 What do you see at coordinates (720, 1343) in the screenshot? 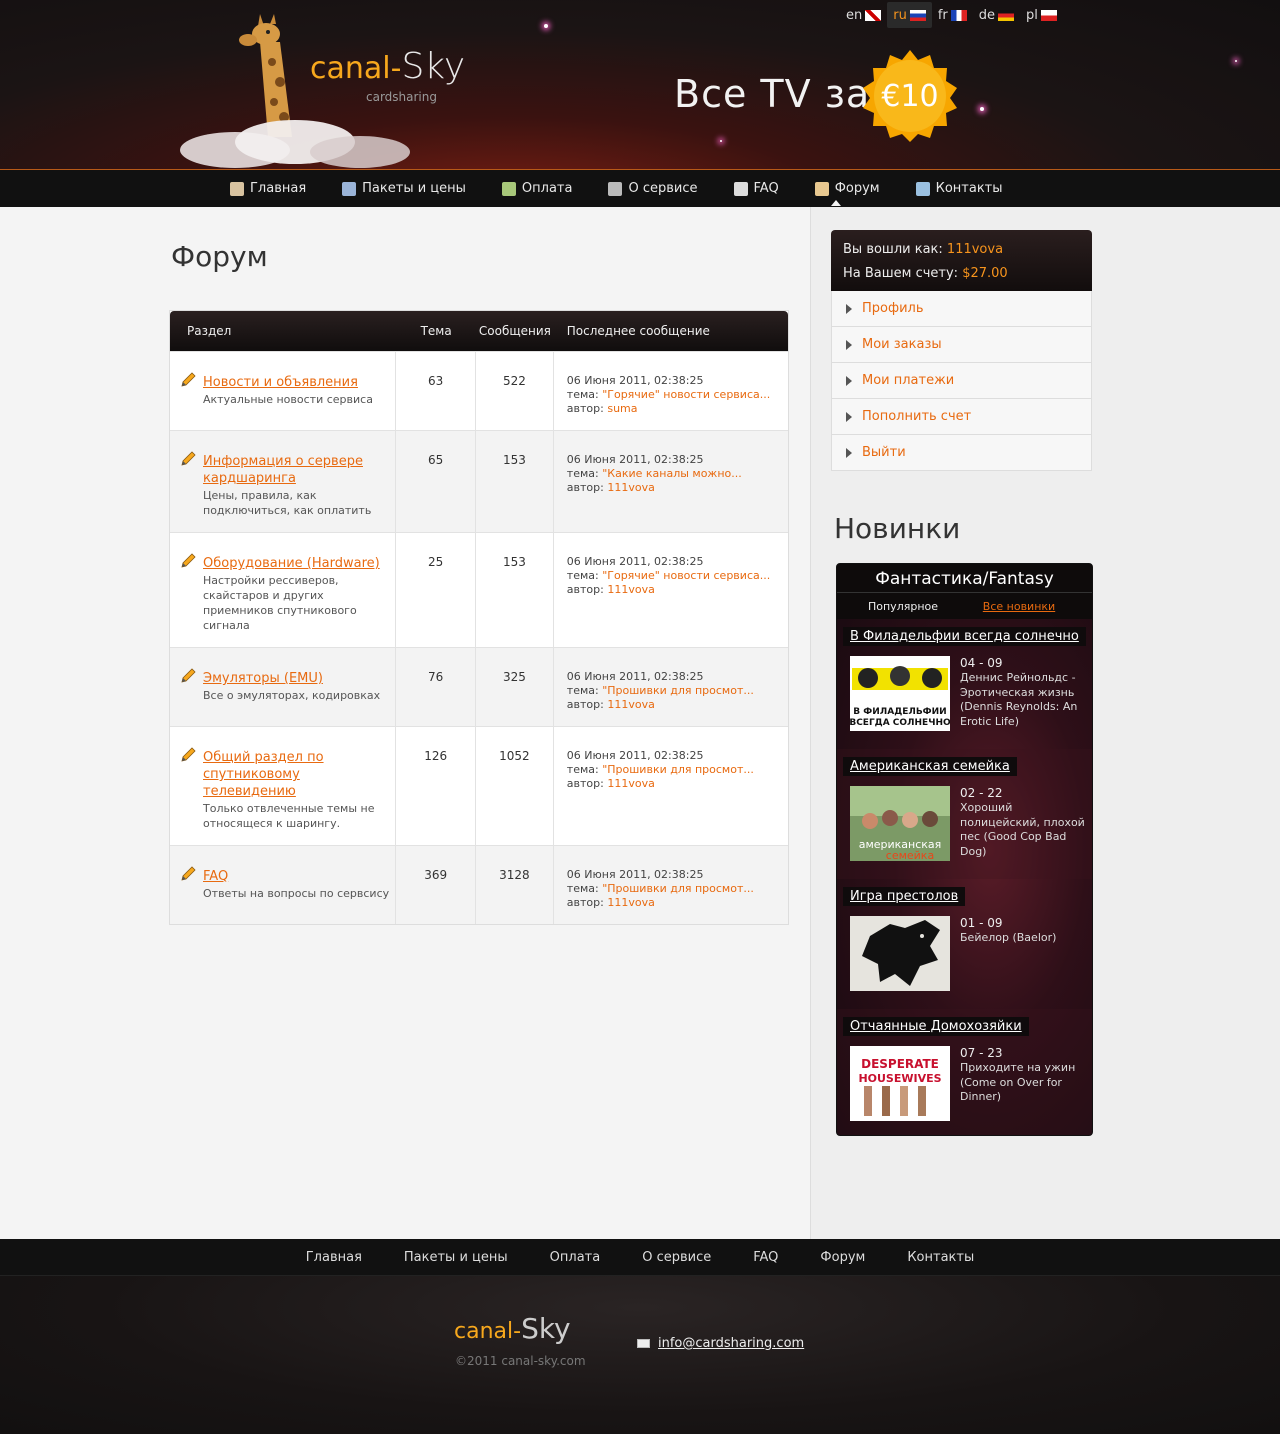
I see `footer-email: info@cardsharing.com` at bounding box center [720, 1343].